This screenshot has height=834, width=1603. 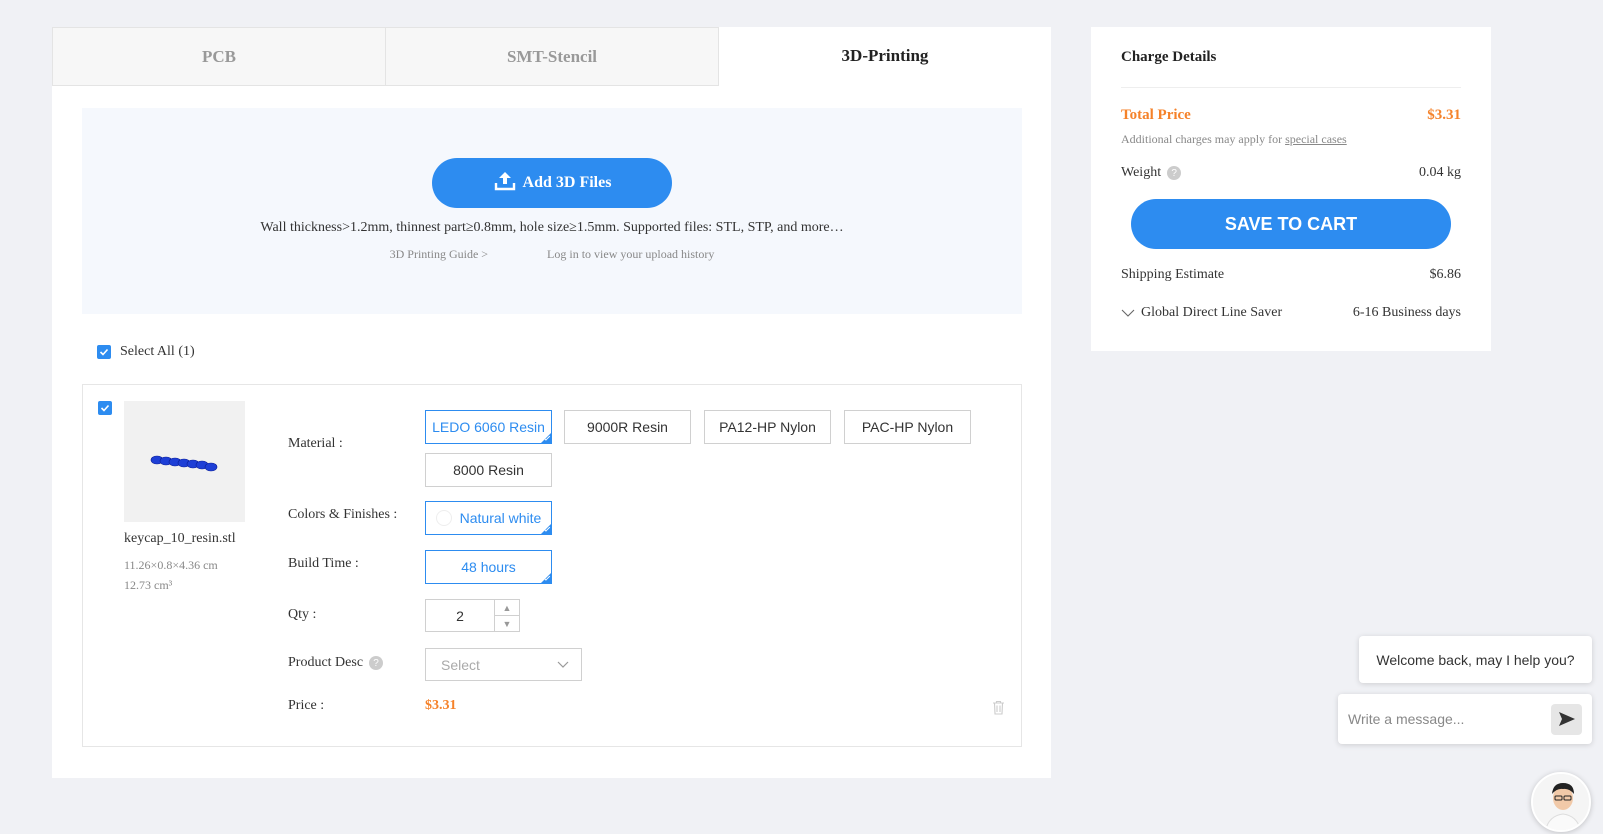 I want to click on support-avatar, so click(x=1561, y=802).